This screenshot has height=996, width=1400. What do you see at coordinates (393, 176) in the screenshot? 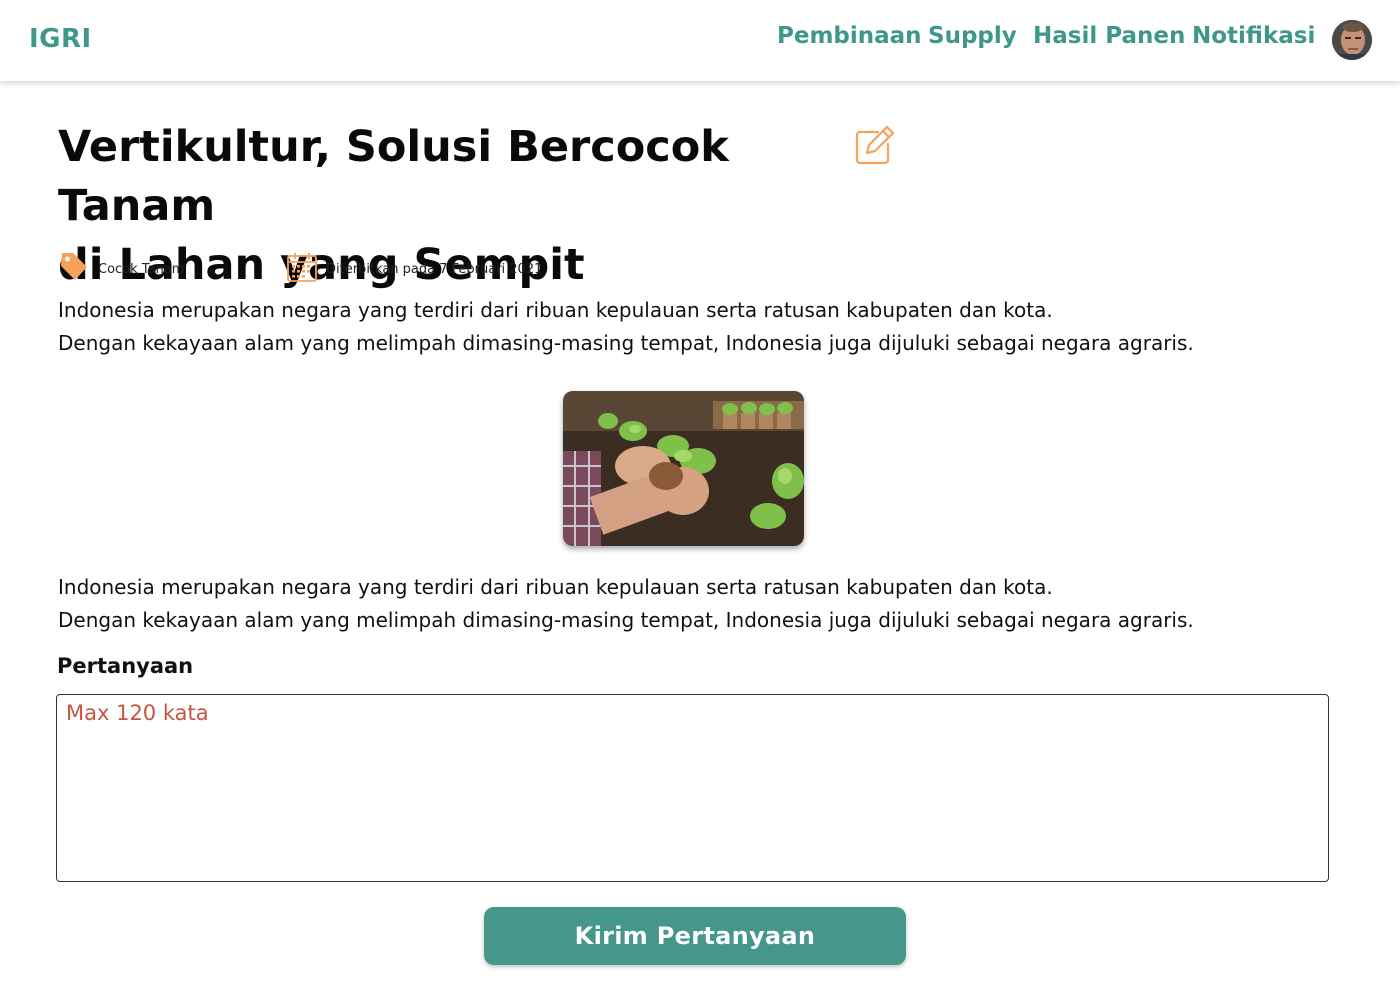
I see `article-title-line1: Vertikultur, Solusi Bercocok Tanam` at bounding box center [393, 176].